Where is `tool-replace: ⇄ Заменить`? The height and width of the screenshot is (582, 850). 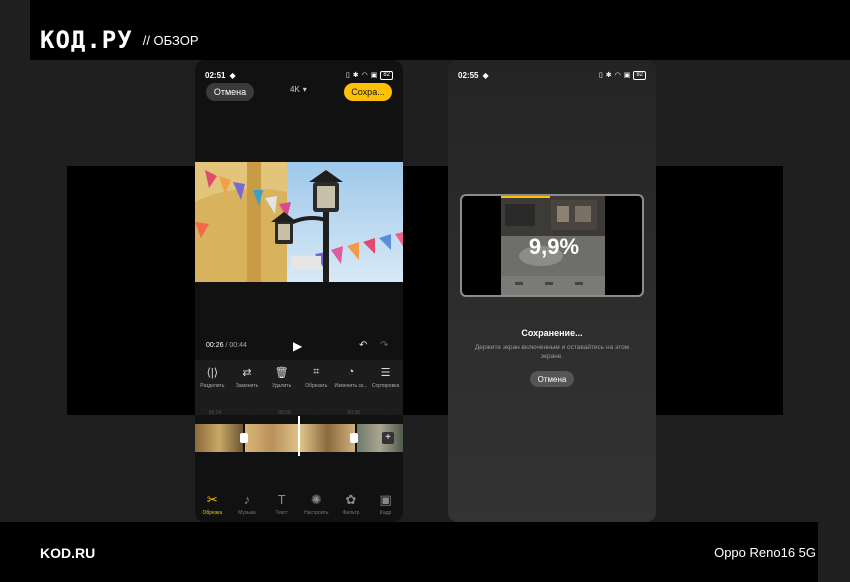 tool-replace: ⇄ Заменить is located at coordinates (246, 377).